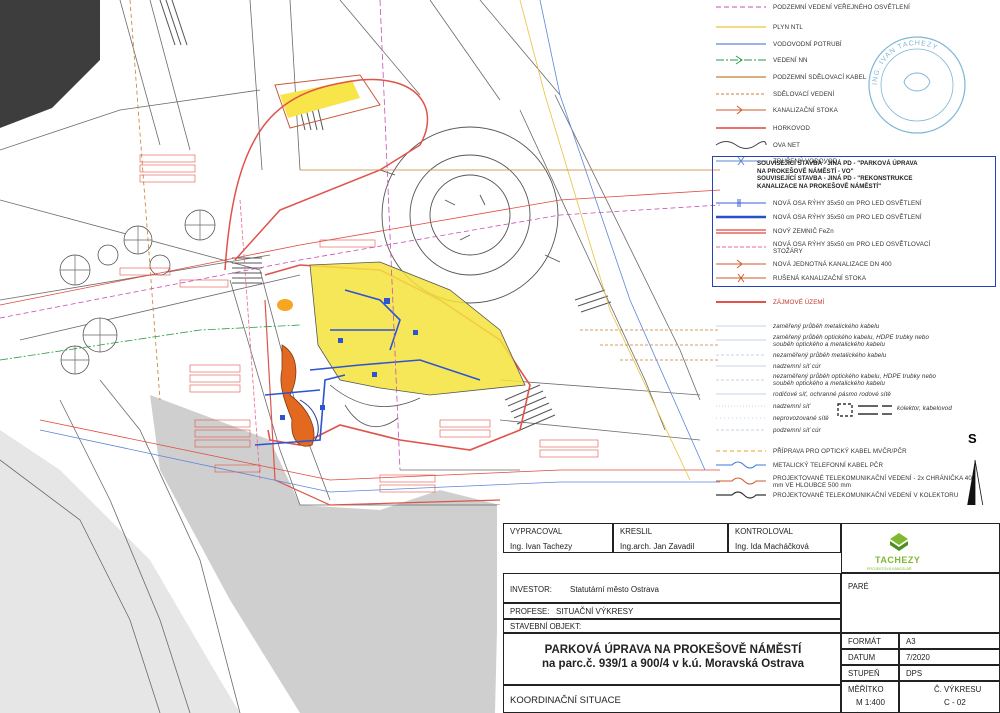 Image resolution: width=1000 pixels, height=713 pixels. What do you see at coordinates (326, 174) in the screenshot?
I see `interest-boundary` at bounding box center [326, 174].